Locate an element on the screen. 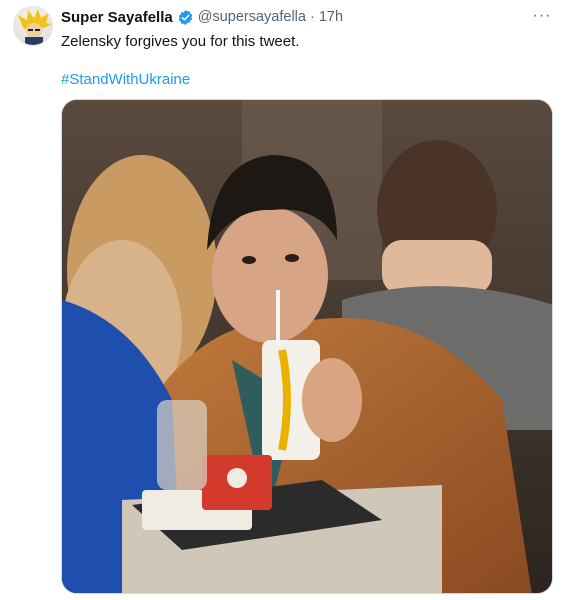 This screenshot has width=567, height=600. tweet-text: Zelensky forgives you for this tweet. is located at coordinates (180, 41).